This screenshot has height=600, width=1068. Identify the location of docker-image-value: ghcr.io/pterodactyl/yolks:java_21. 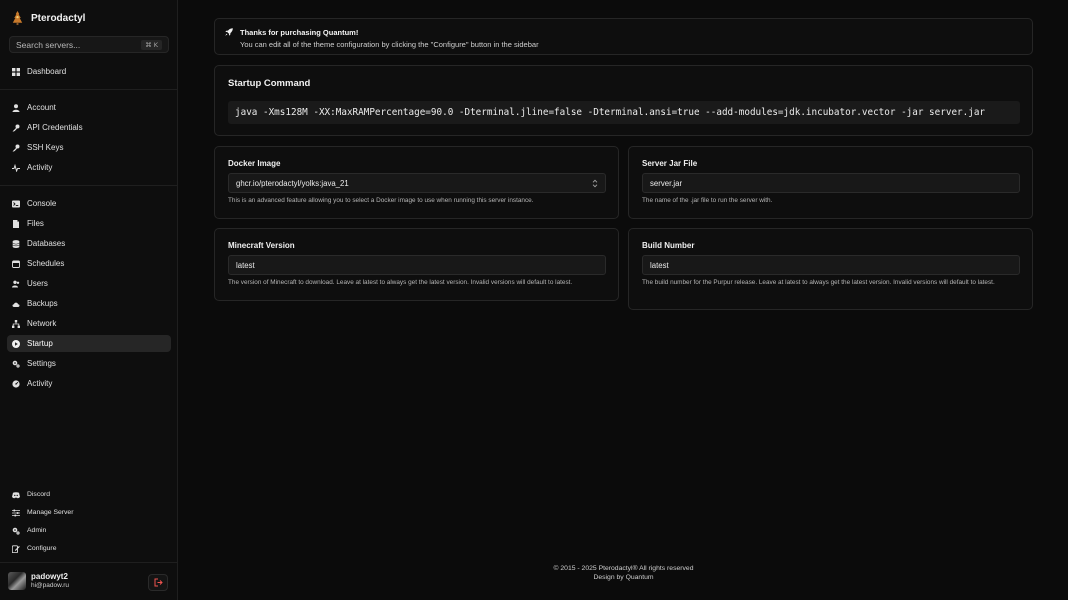
(292, 183).